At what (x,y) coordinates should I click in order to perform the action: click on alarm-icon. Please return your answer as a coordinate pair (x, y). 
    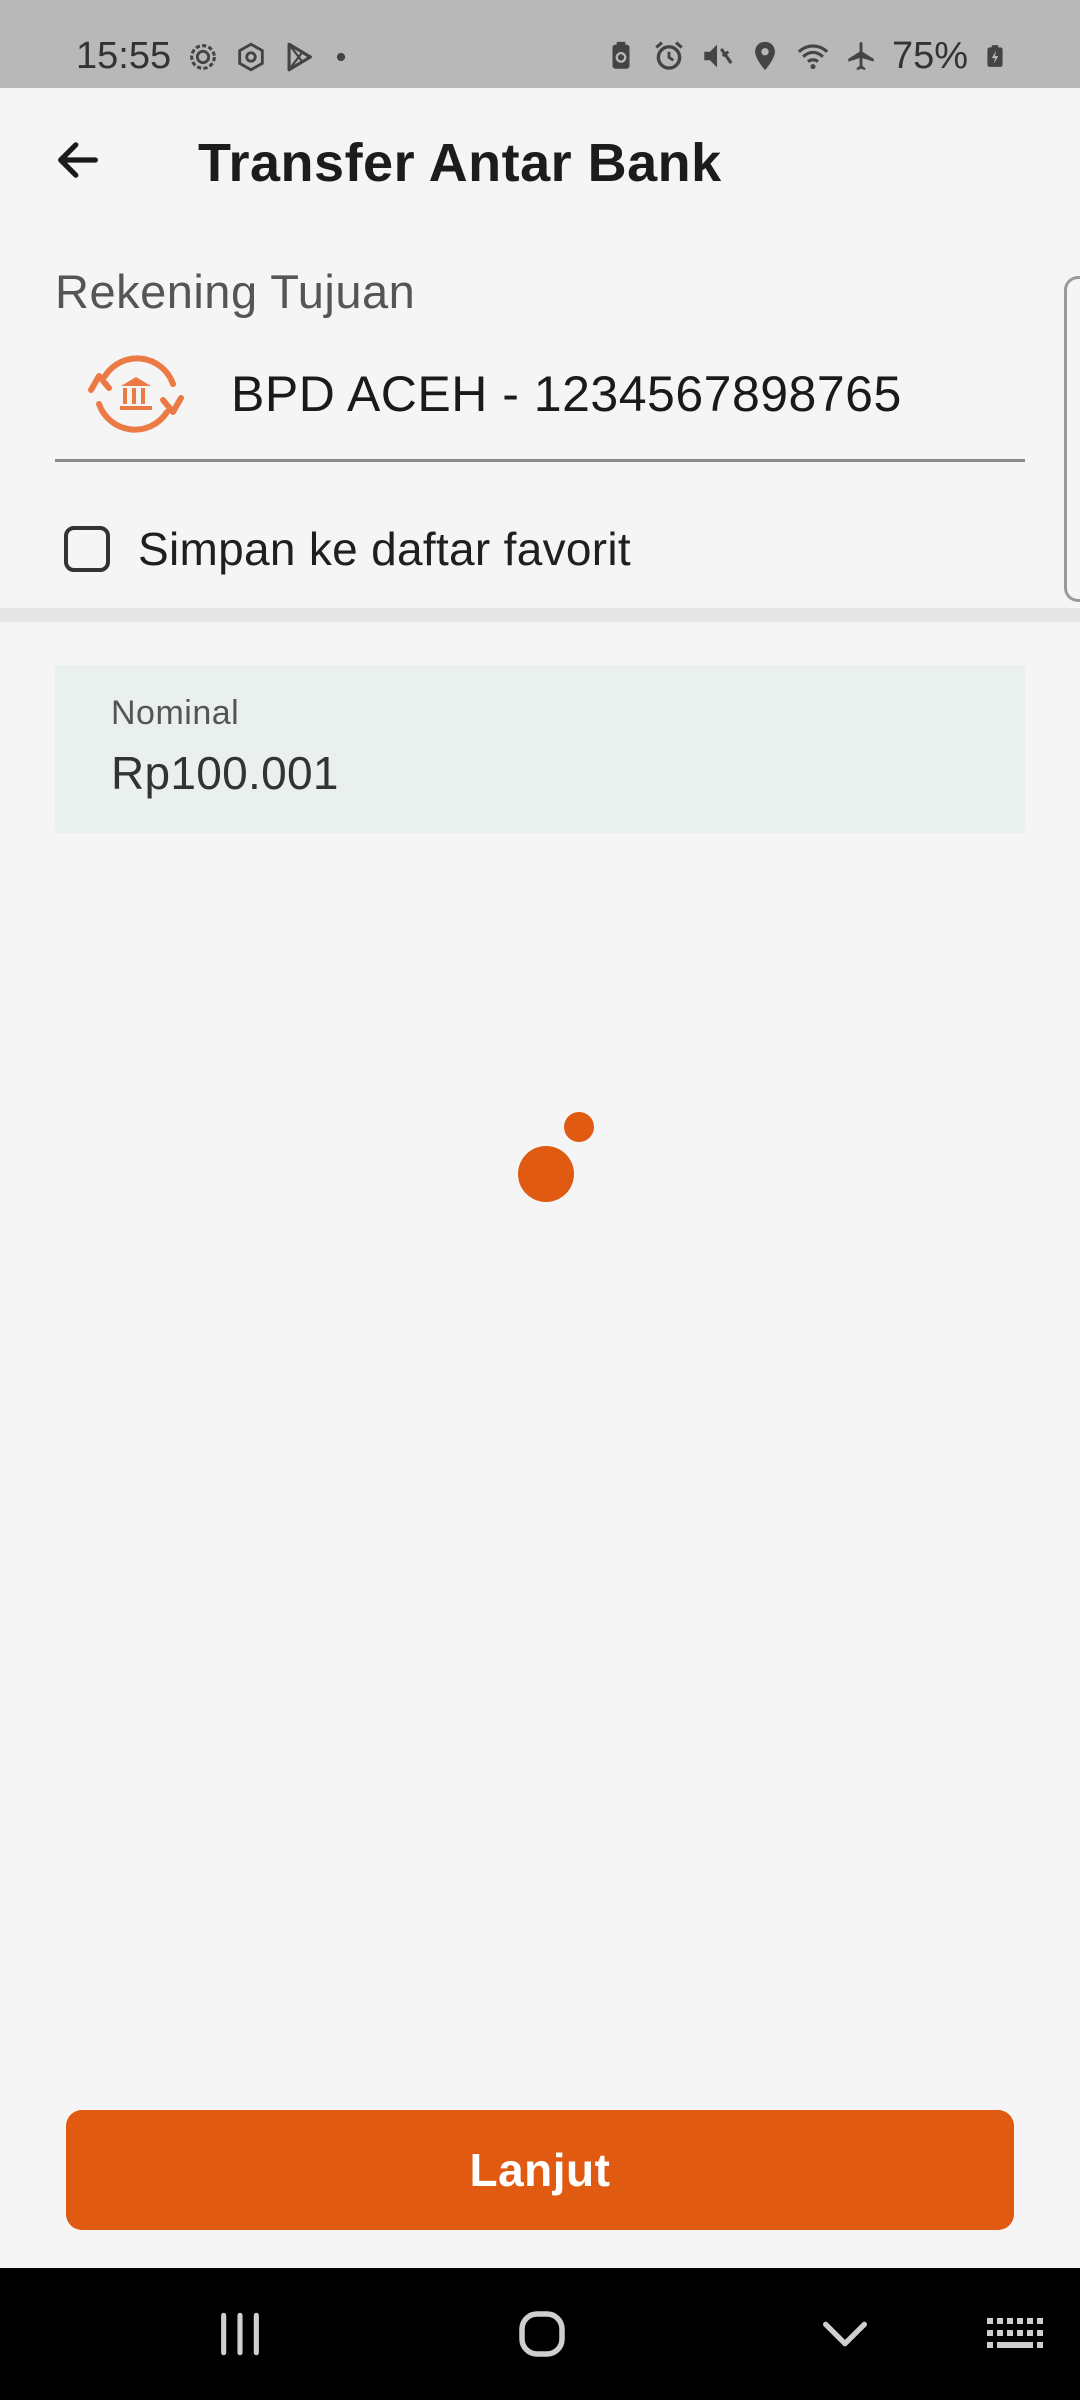
    Looking at the image, I should click on (669, 55).